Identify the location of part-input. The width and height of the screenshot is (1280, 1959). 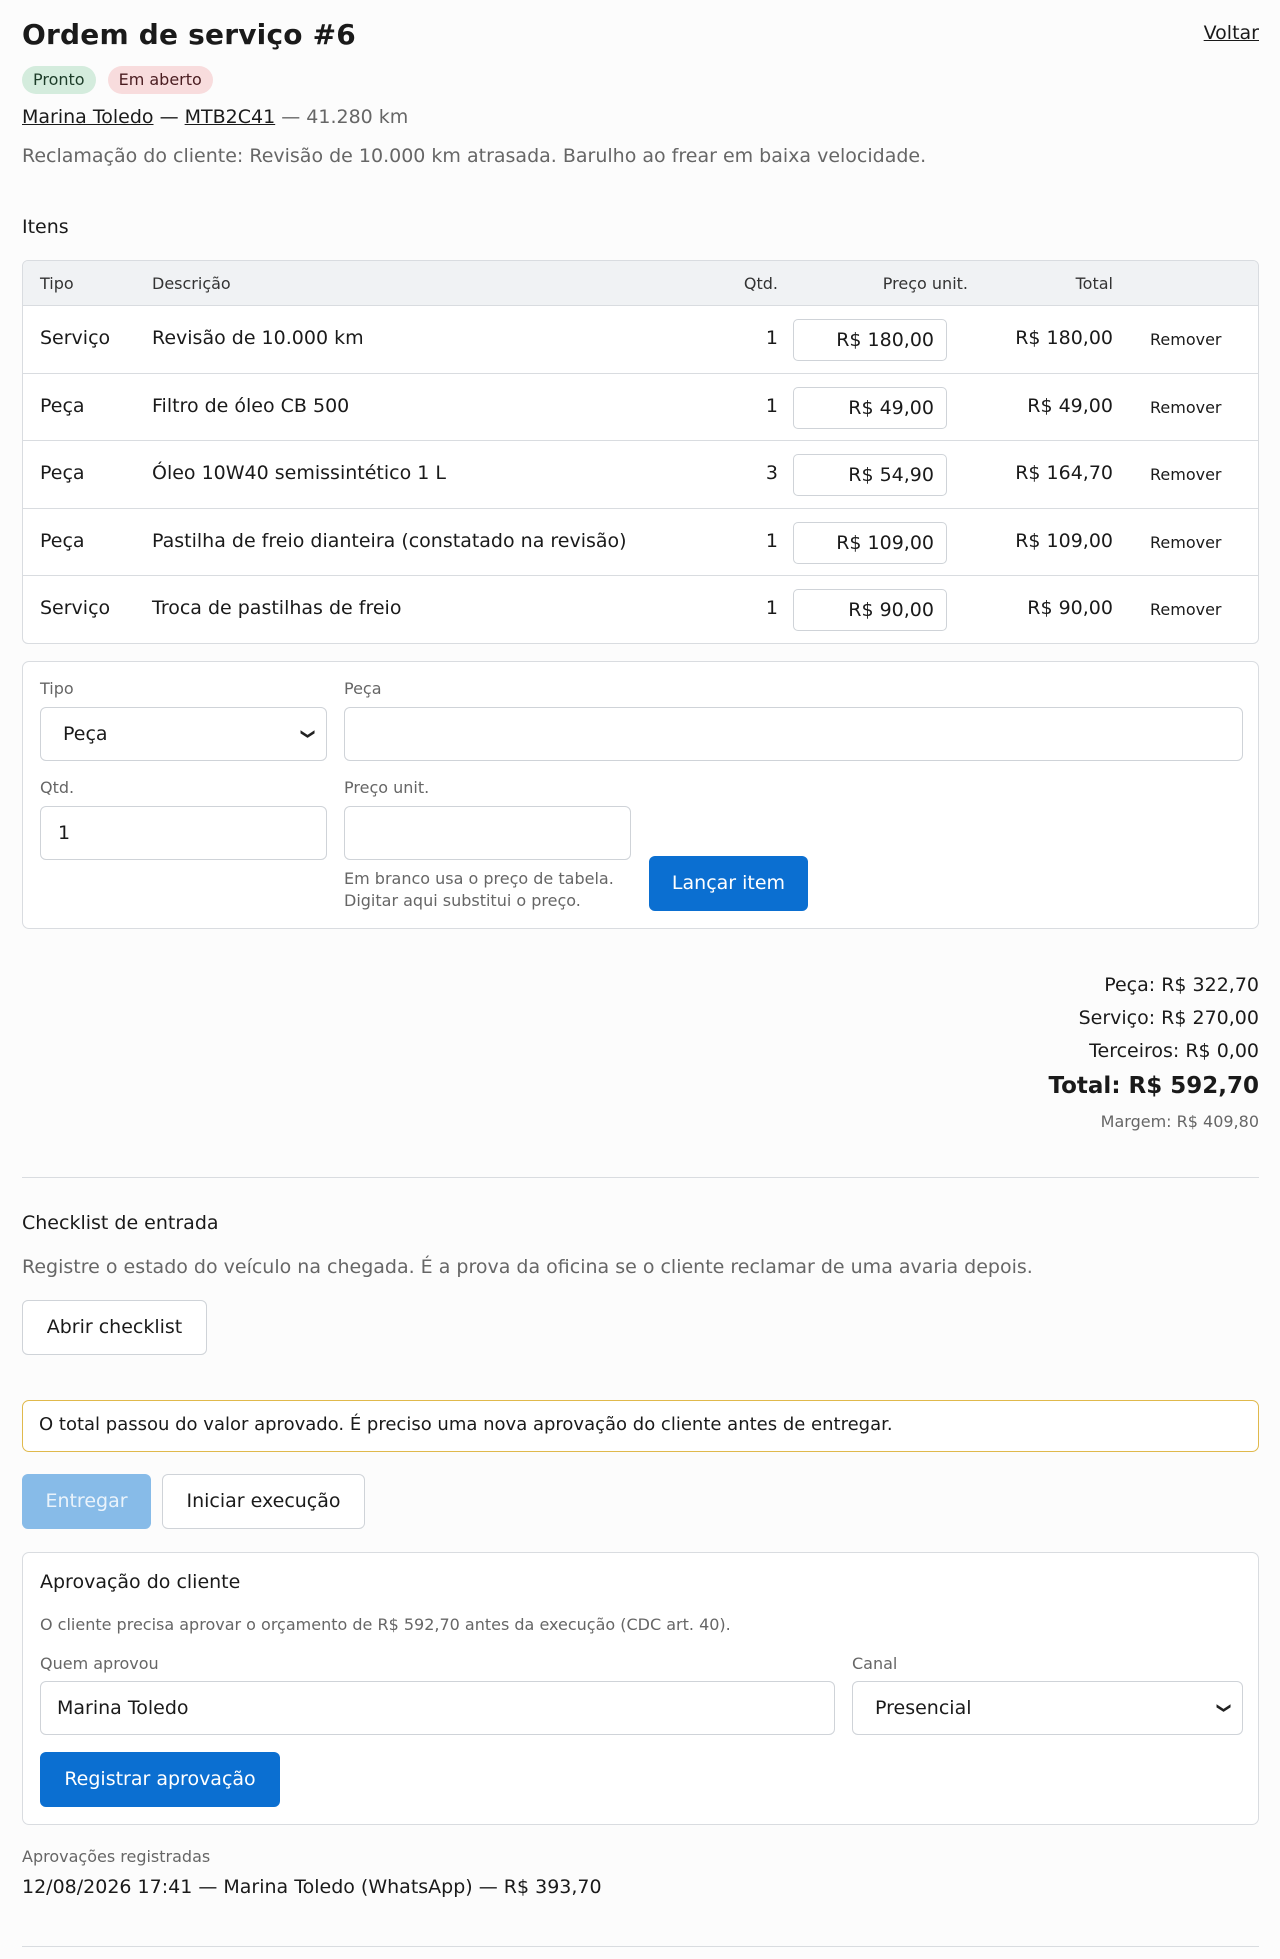
(793, 734).